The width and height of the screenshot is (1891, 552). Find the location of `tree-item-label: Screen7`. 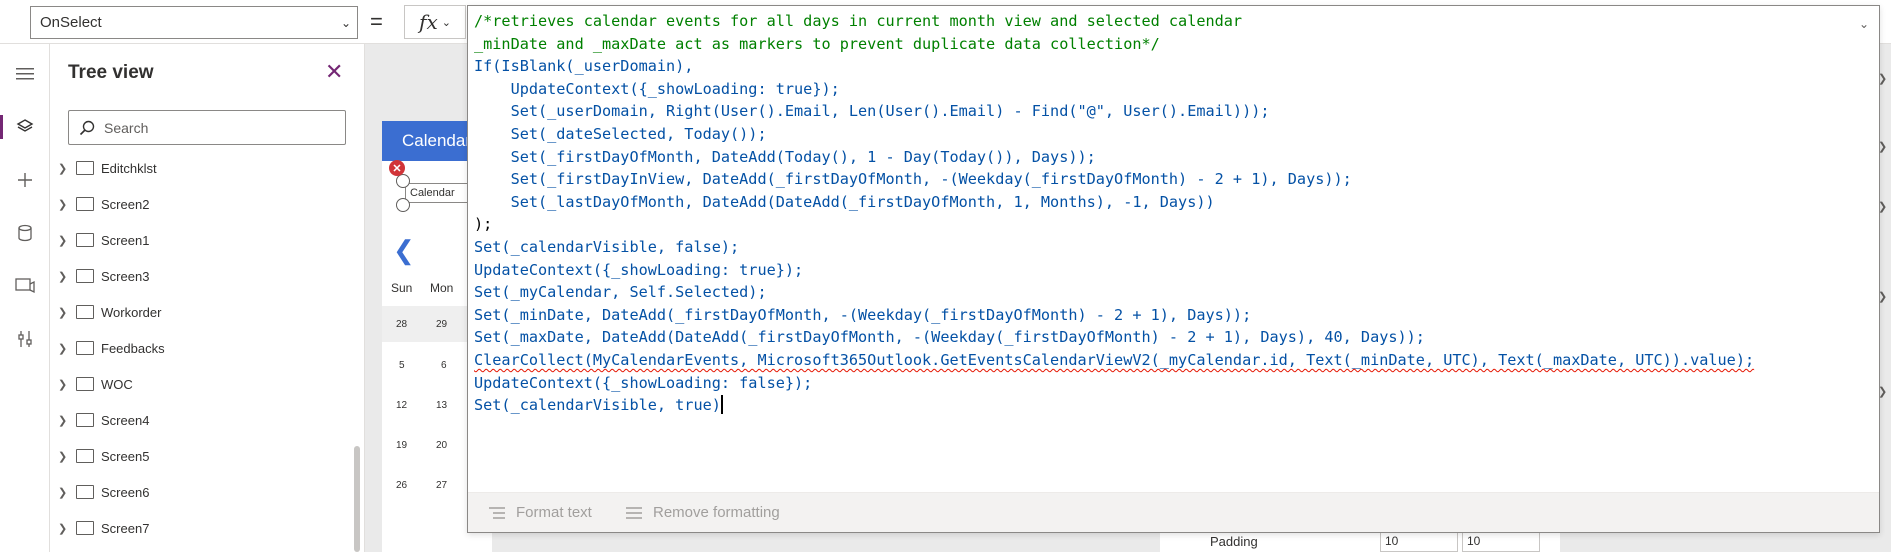

tree-item-label: Screen7 is located at coordinates (125, 528).